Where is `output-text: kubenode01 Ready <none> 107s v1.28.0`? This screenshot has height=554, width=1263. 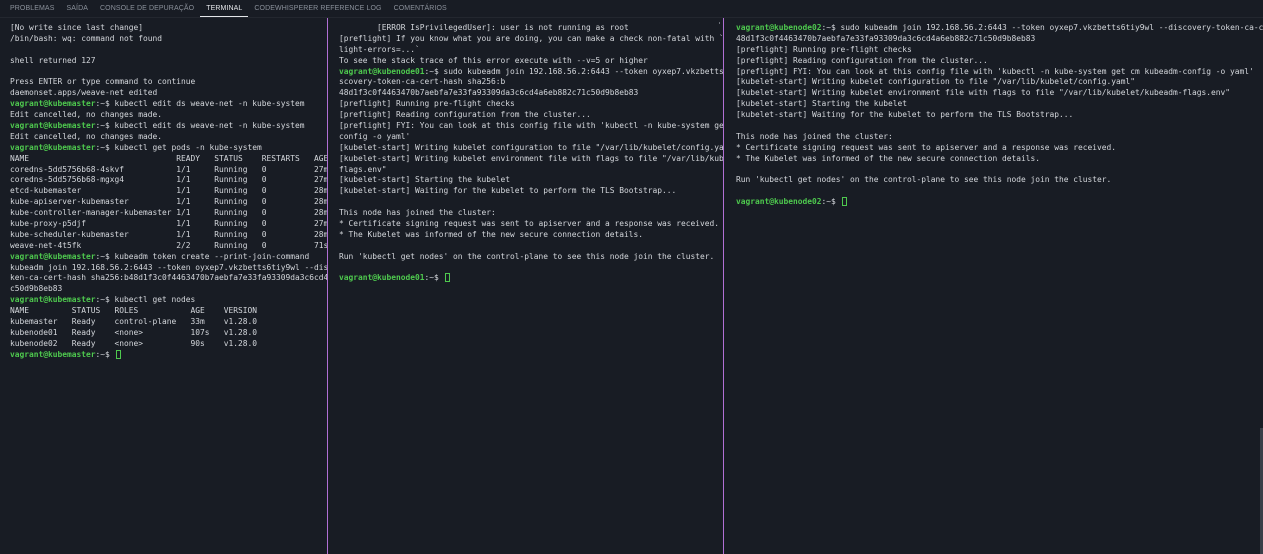
output-text: kubenode01 Ready <none> 107s v1.28.0 is located at coordinates (134, 332).